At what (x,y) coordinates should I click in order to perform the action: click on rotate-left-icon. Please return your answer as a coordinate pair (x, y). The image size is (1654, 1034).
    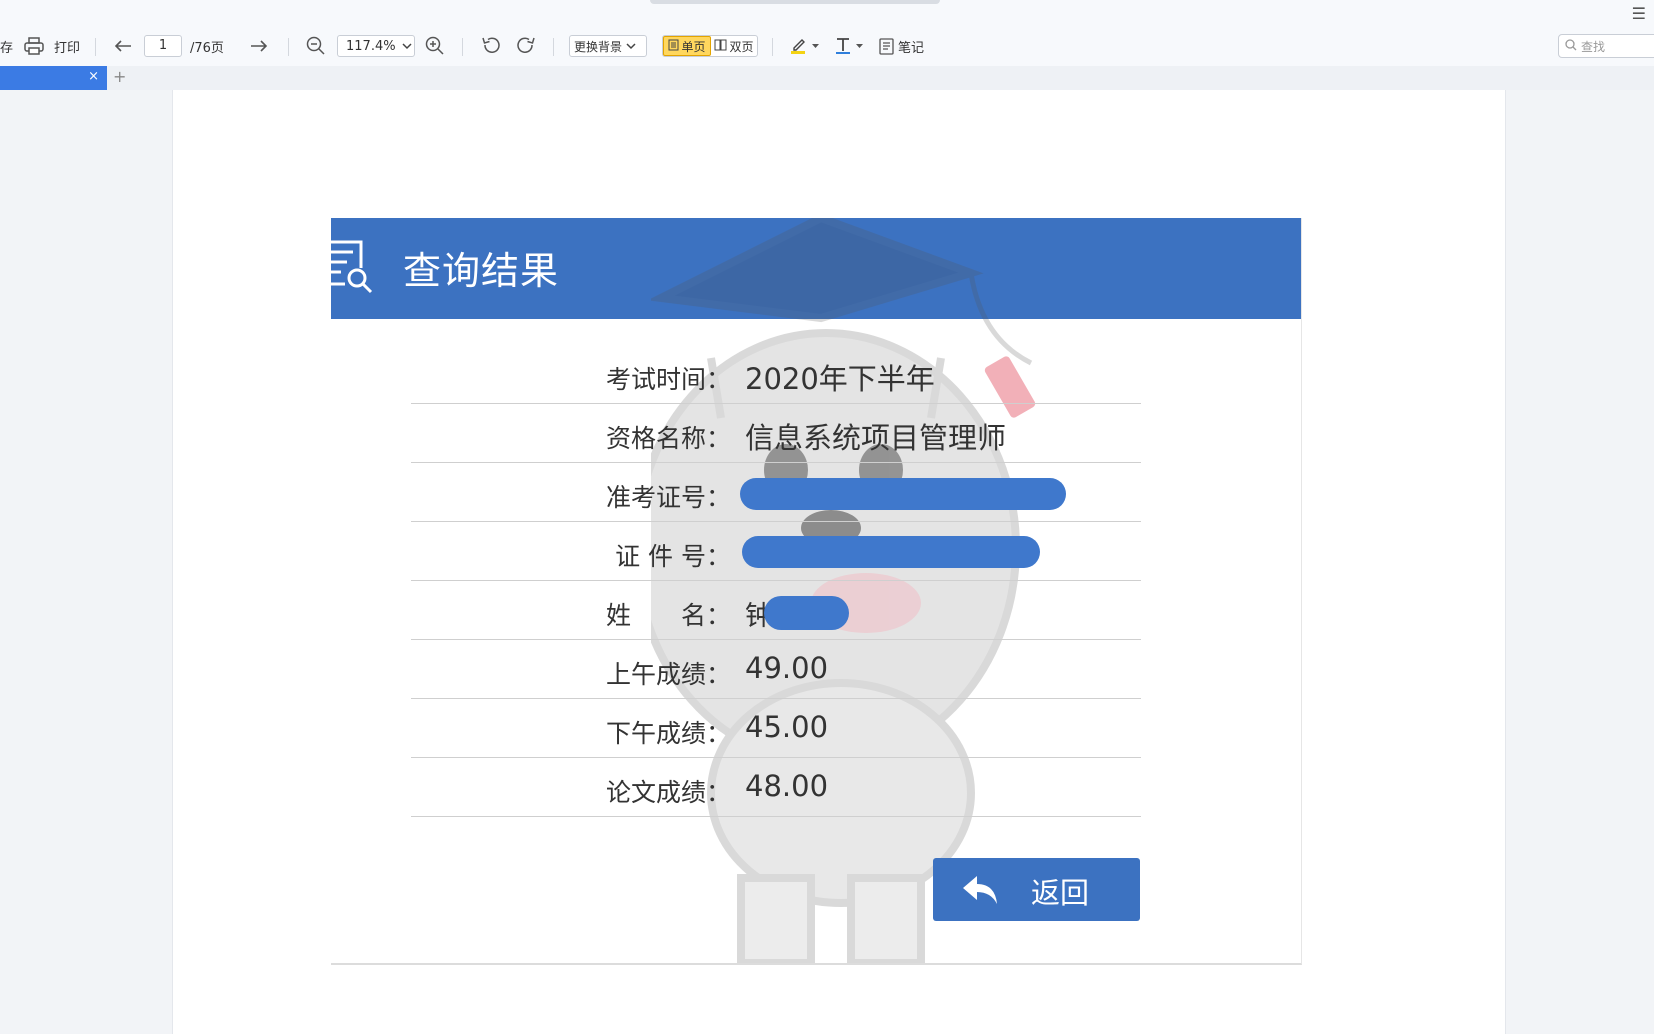
    Looking at the image, I should click on (491, 46).